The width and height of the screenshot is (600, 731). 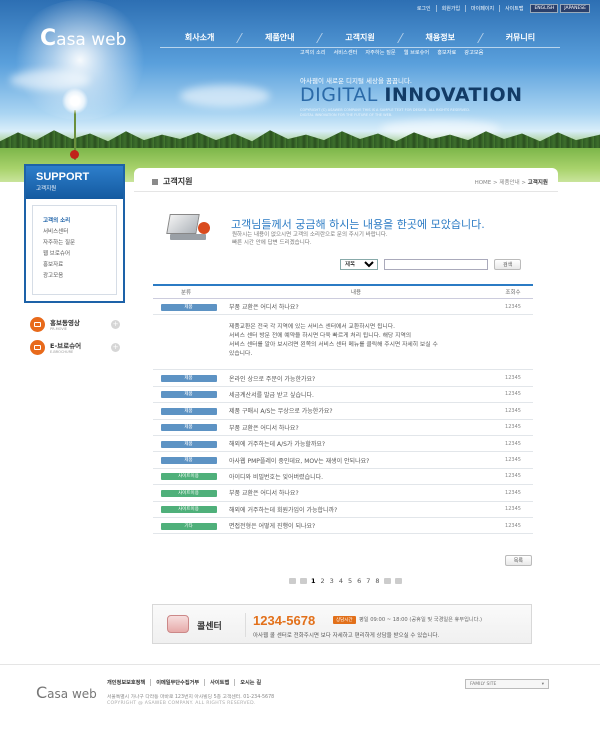 I want to click on brochure-icon, so click(x=37, y=347).